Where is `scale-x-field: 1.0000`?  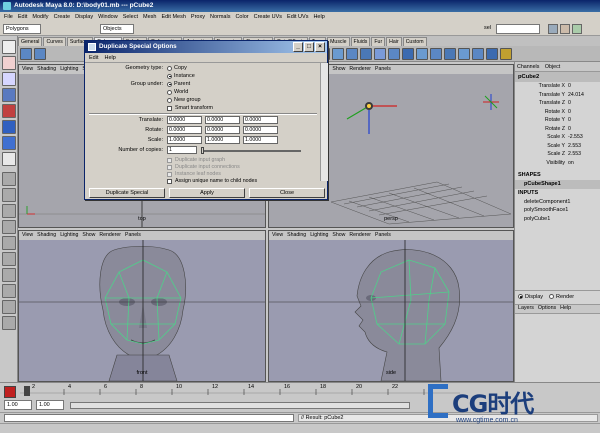
scale-x-field: 1.0000 is located at coordinates (184, 140).